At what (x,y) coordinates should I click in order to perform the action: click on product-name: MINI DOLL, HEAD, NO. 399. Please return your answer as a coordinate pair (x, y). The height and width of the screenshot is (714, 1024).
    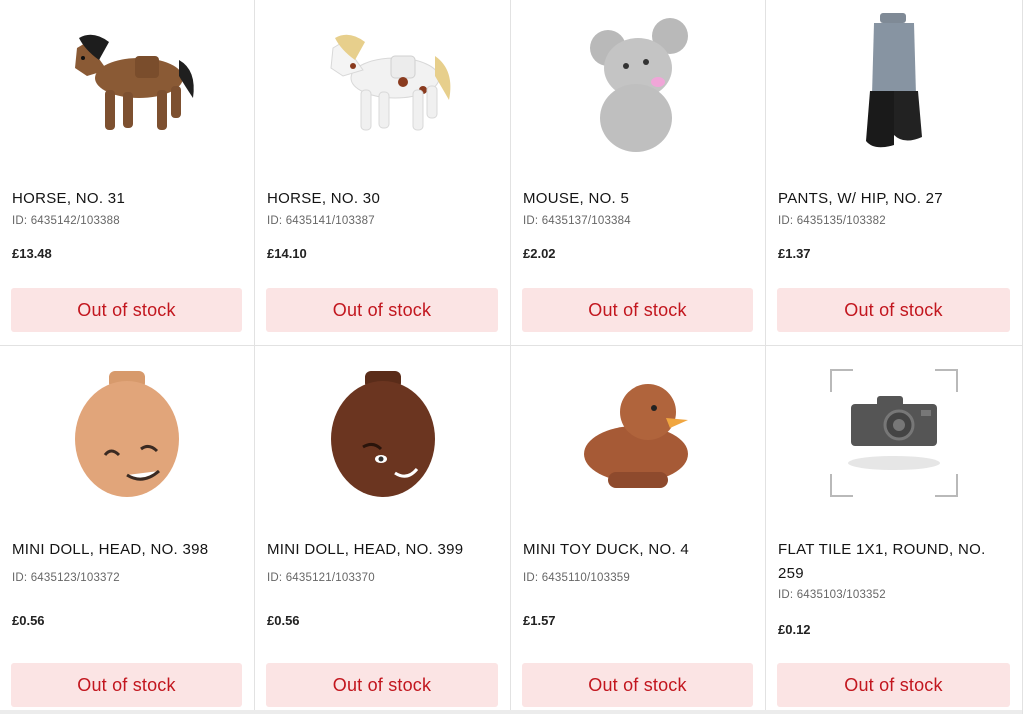
    Looking at the image, I should click on (382, 550).